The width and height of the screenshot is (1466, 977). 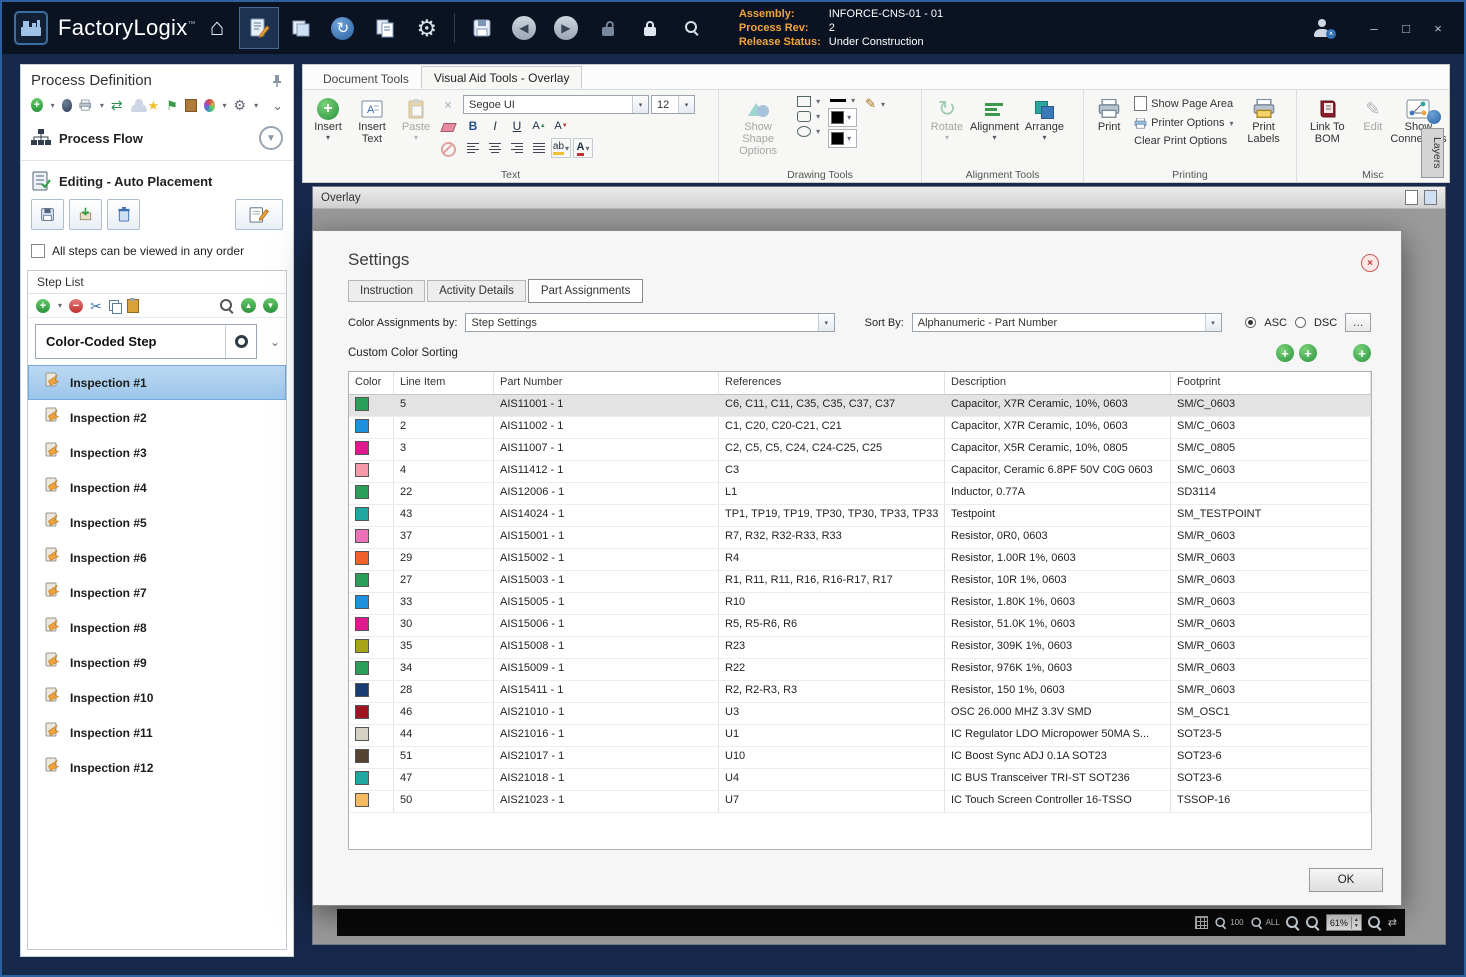 What do you see at coordinates (606, 383) in the screenshot?
I see `column-header-part-number: Part Number` at bounding box center [606, 383].